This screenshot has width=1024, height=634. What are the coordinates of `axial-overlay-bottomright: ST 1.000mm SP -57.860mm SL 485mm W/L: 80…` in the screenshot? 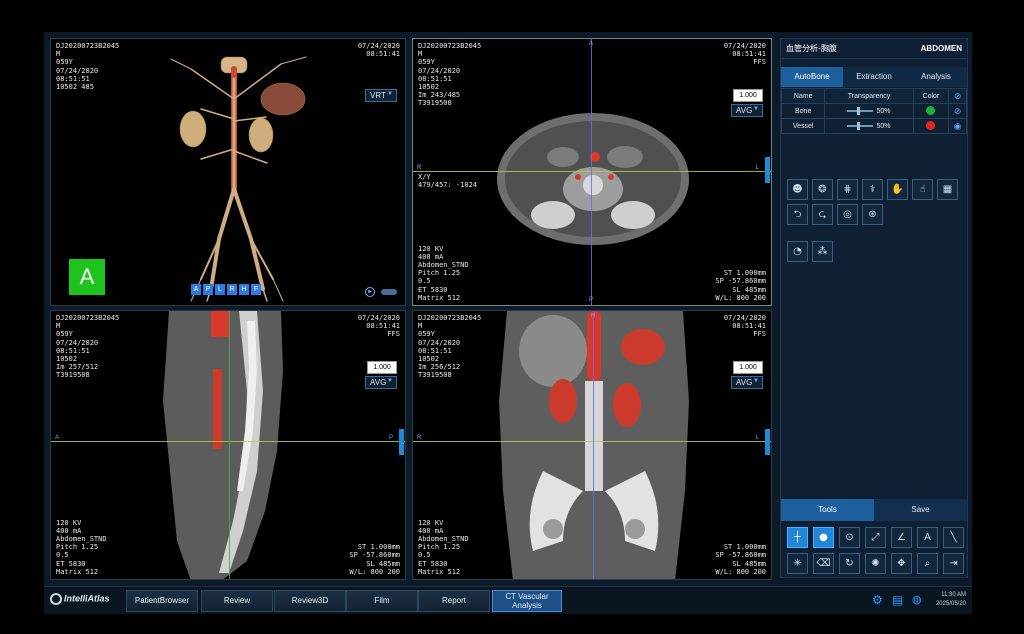 It's located at (740, 285).